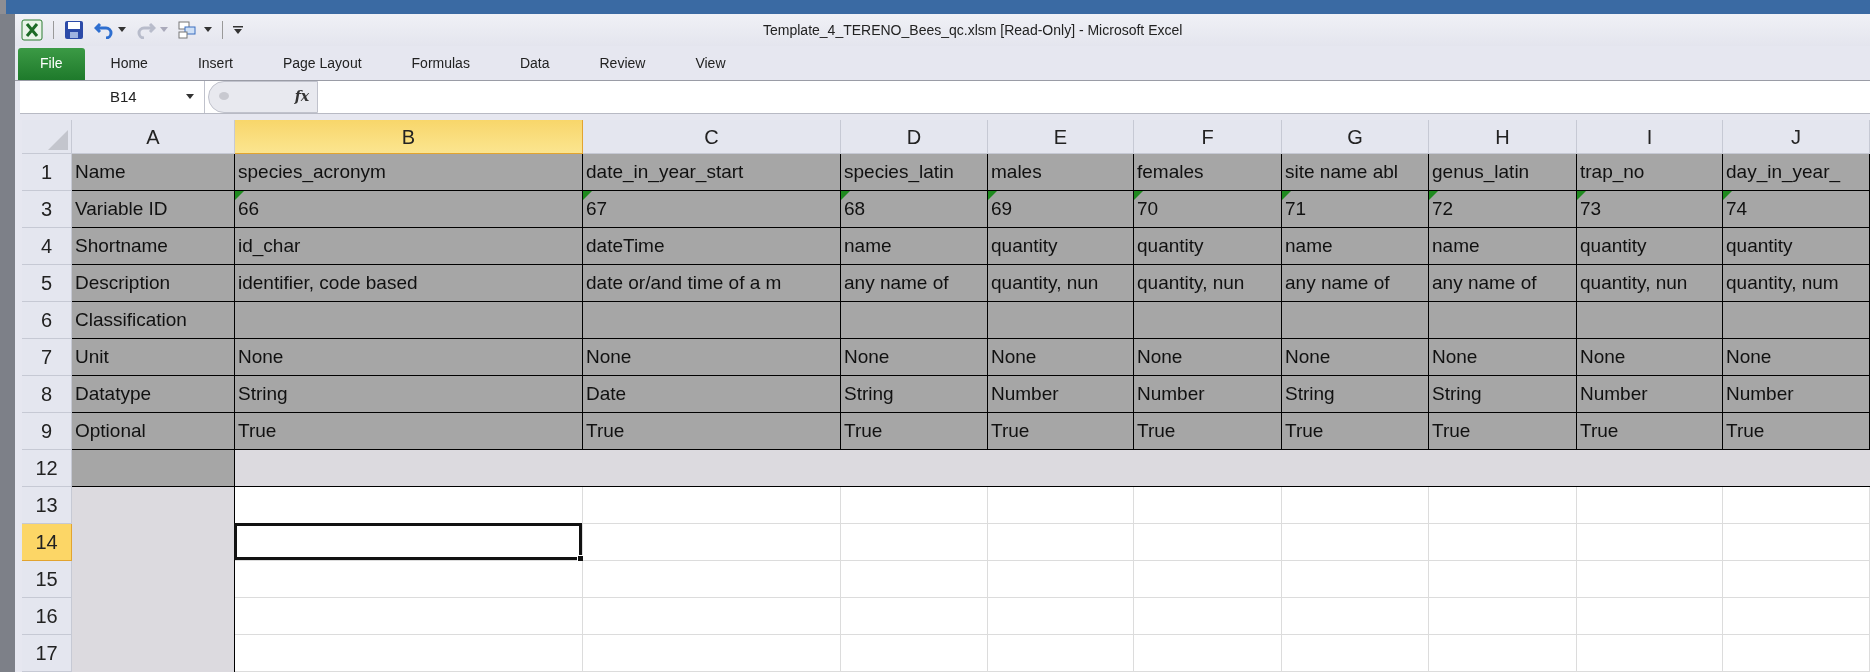  Describe the element at coordinates (1061, 209) in the screenshot. I see `table-cell: 69` at that location.